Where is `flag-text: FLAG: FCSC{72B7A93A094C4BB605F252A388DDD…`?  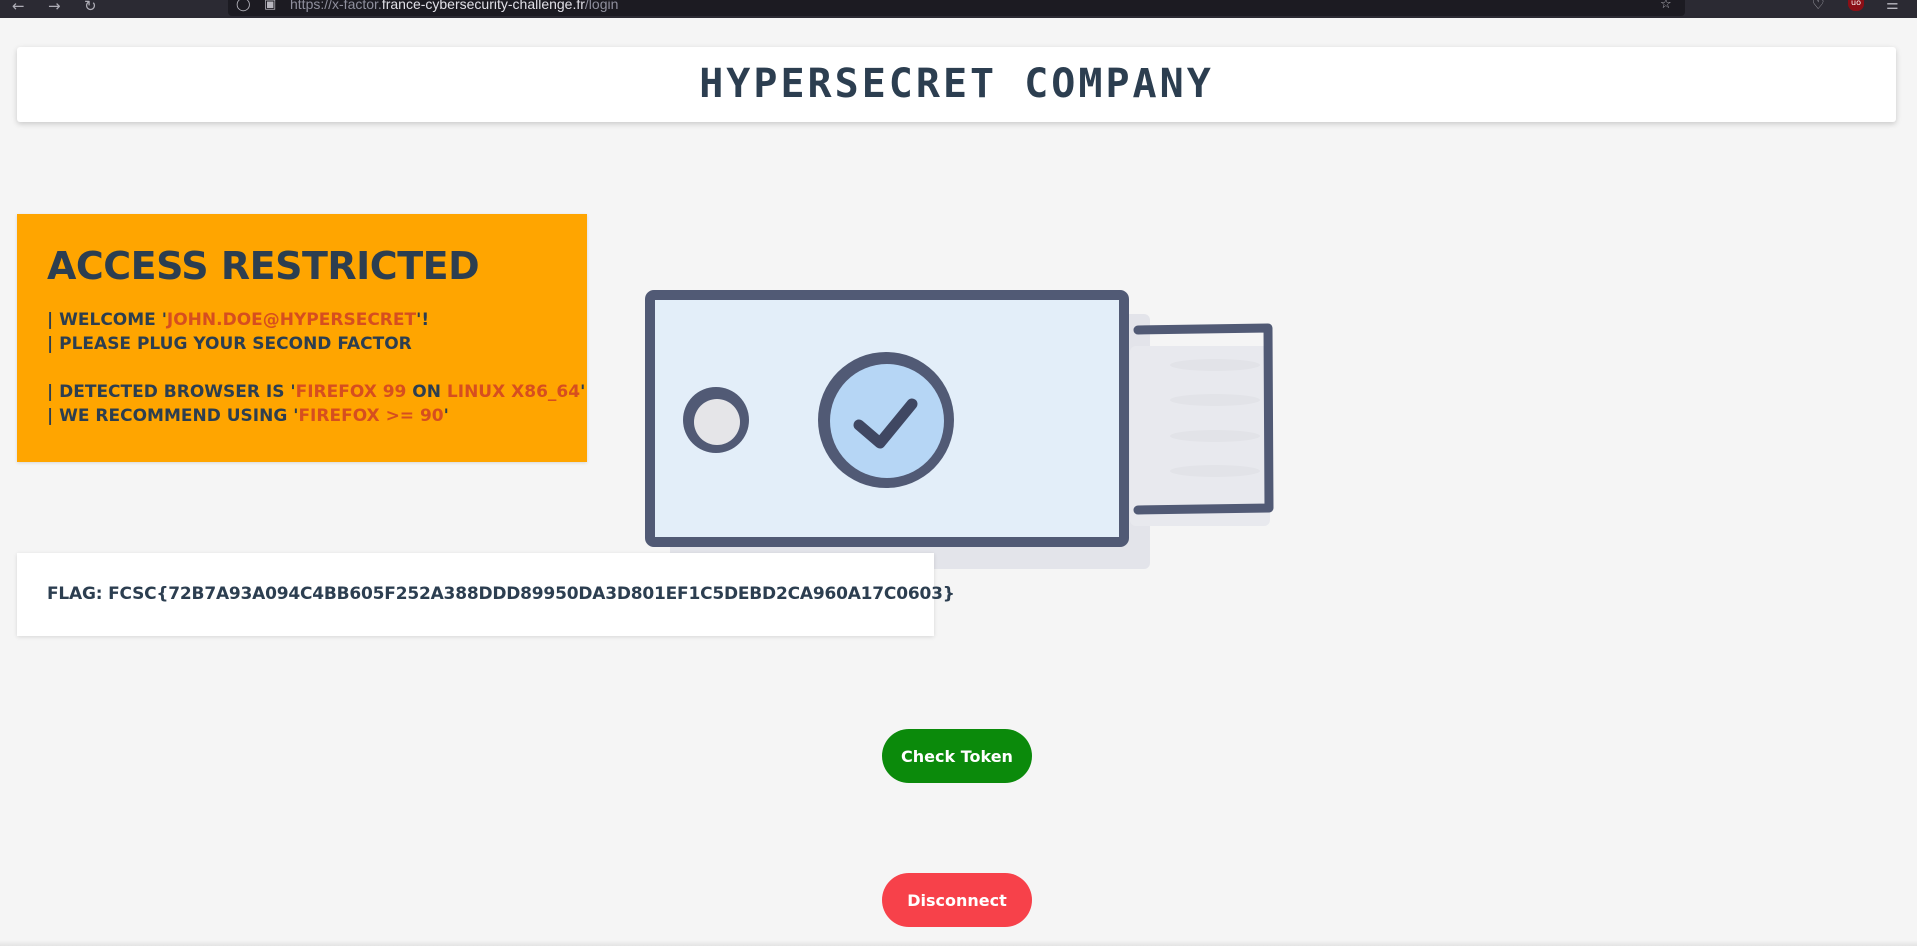
flag-text: FLAG: FCSC{72B7A93A094C4BB605F252A388DDD… is located at coordinates (501, 594).